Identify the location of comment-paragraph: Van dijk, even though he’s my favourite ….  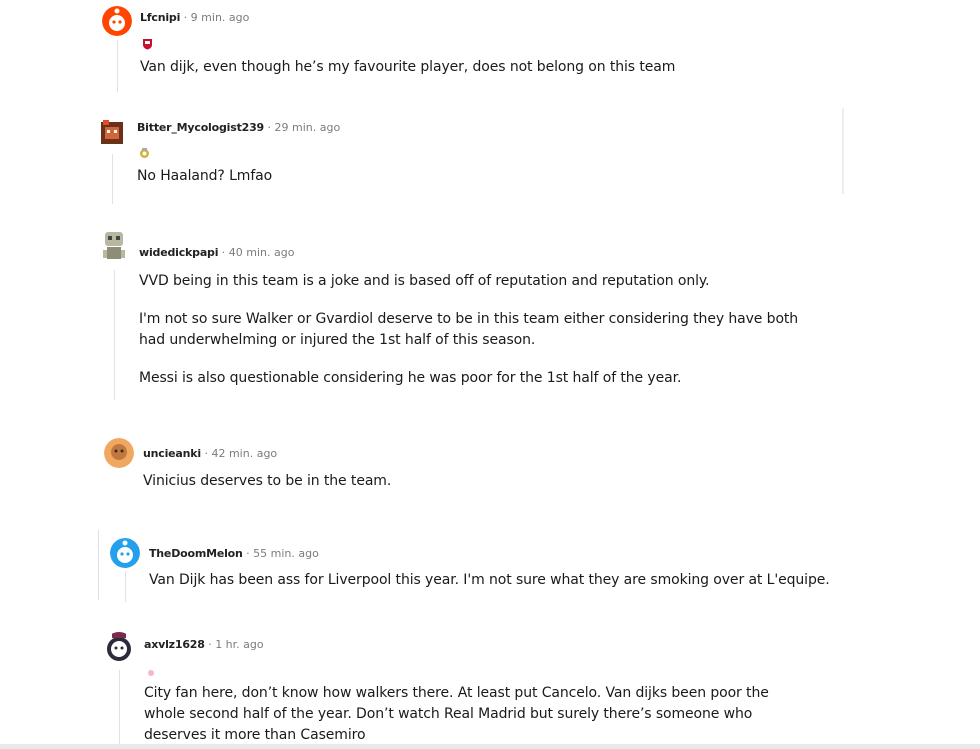
(408, 67).